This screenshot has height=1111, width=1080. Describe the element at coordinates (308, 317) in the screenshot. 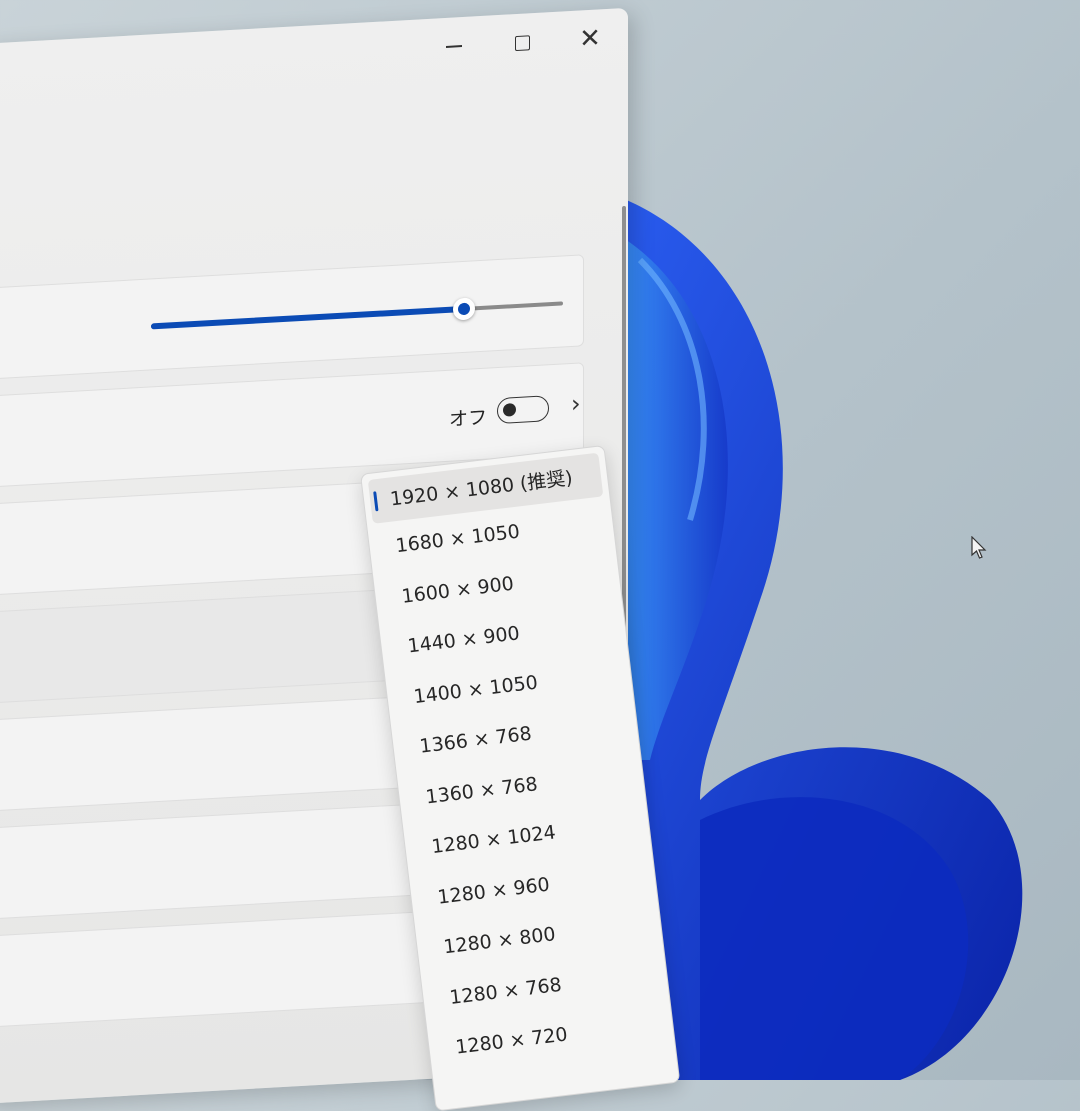

I see `slider-fill` at that location.